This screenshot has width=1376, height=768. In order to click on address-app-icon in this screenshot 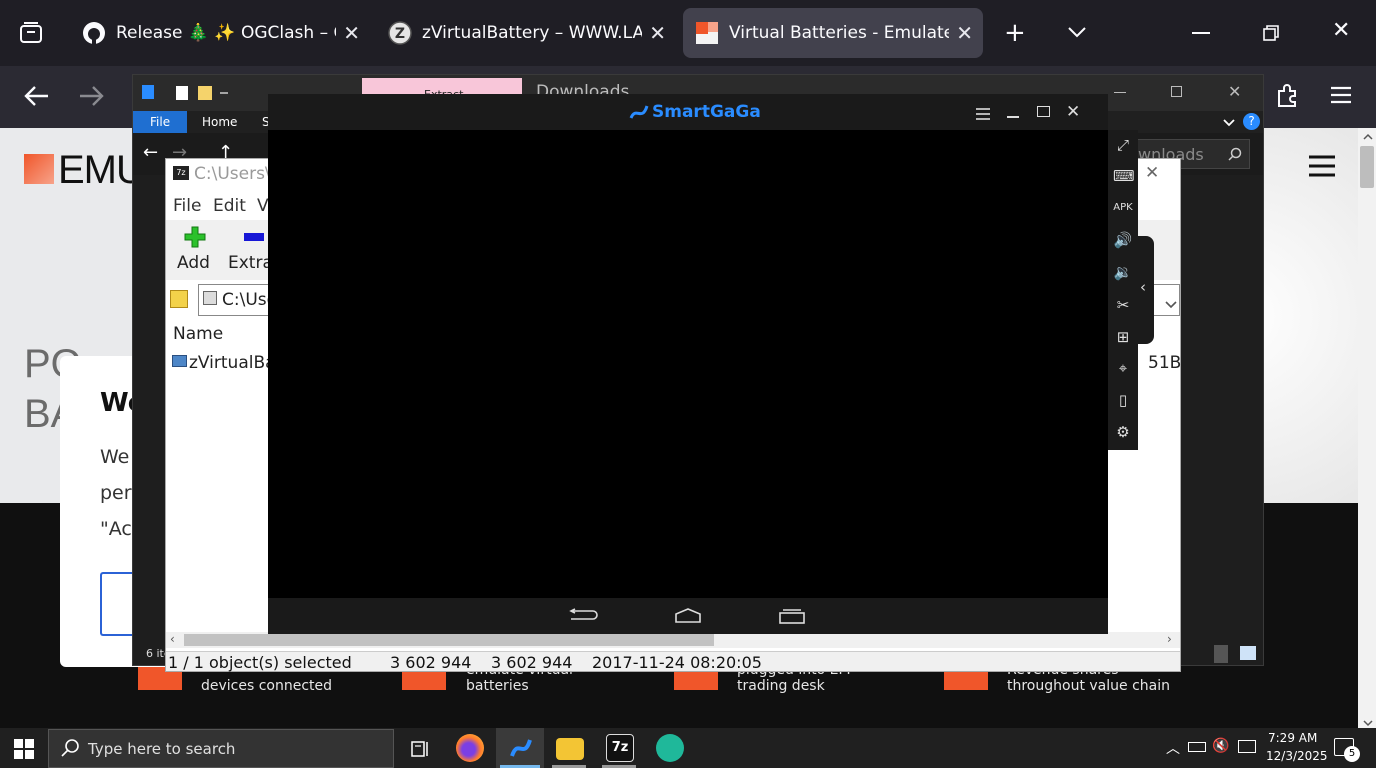, I will do `click(210, 298)`.